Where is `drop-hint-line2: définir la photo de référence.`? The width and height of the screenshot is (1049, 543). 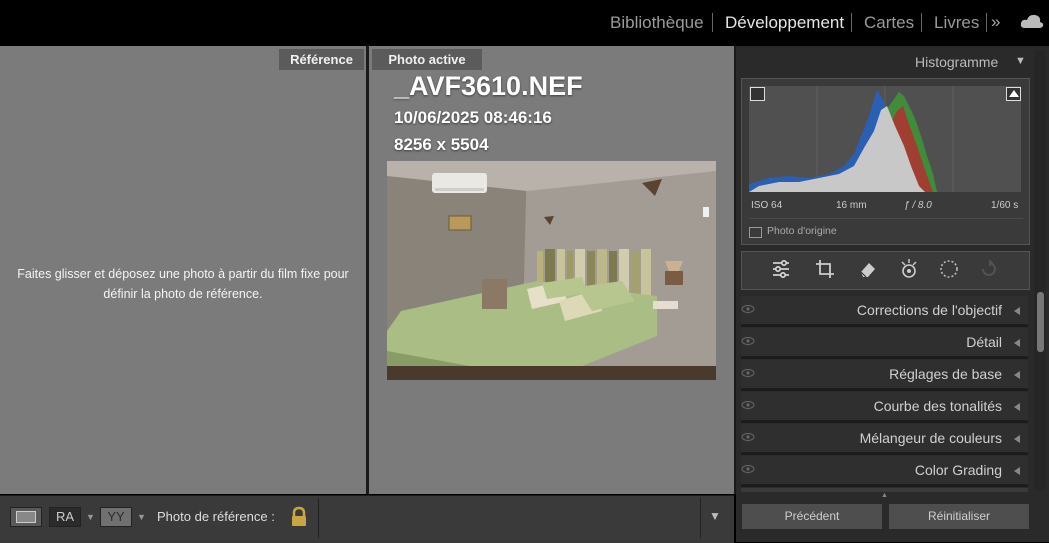
drop-hint-line2: définir la photo de référence. is located at coordinates (183, 294).